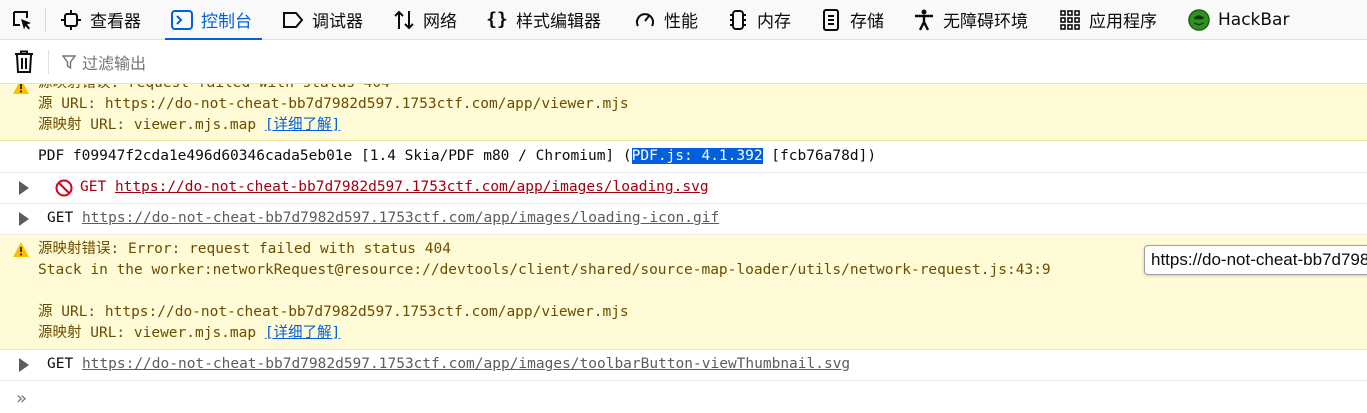 The height and width of the screenshot is (413, 1367). What do you see at coordinates (48, 62) in the screenshot?
I see `filter-separator` at bounding box center [48, 62].